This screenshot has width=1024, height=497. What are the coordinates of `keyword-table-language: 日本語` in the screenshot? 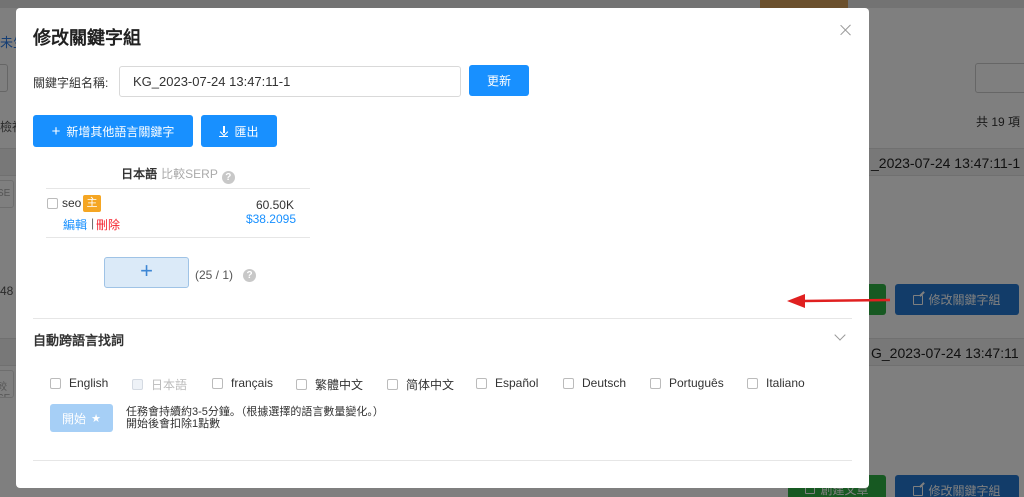 It's located at (139, 174).